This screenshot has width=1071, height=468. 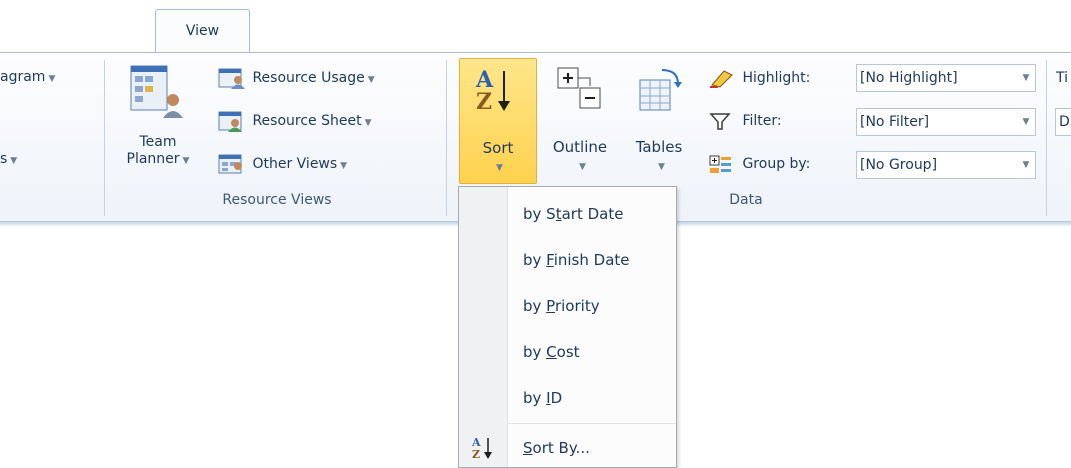 I want to click on other-views-icon, so click(x=230, y=164).